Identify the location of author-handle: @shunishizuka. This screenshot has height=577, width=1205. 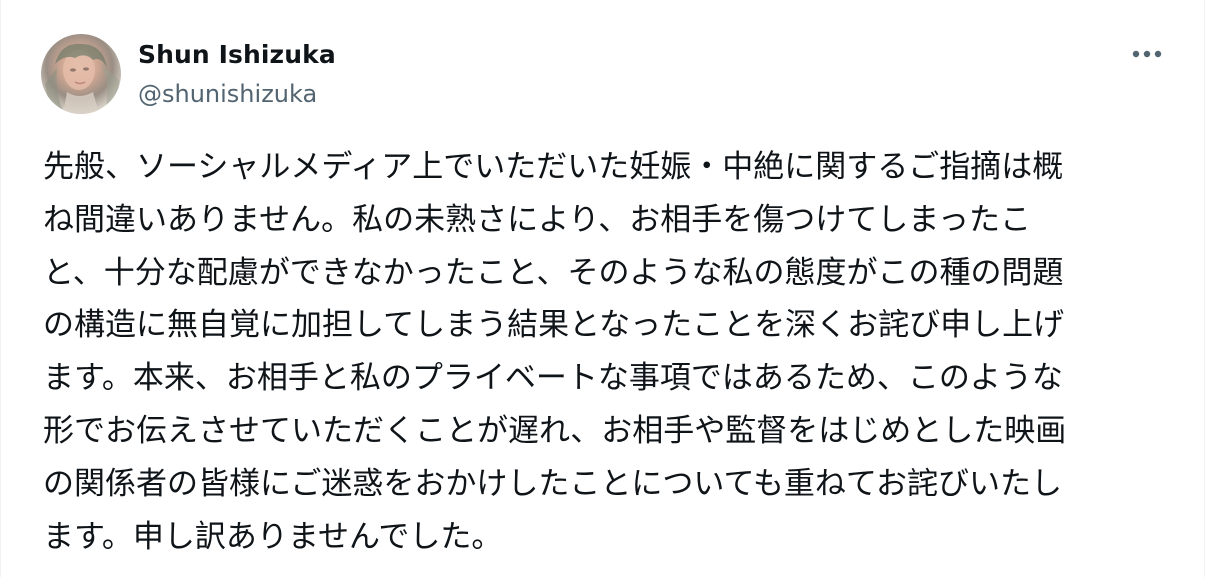
(237, 94).